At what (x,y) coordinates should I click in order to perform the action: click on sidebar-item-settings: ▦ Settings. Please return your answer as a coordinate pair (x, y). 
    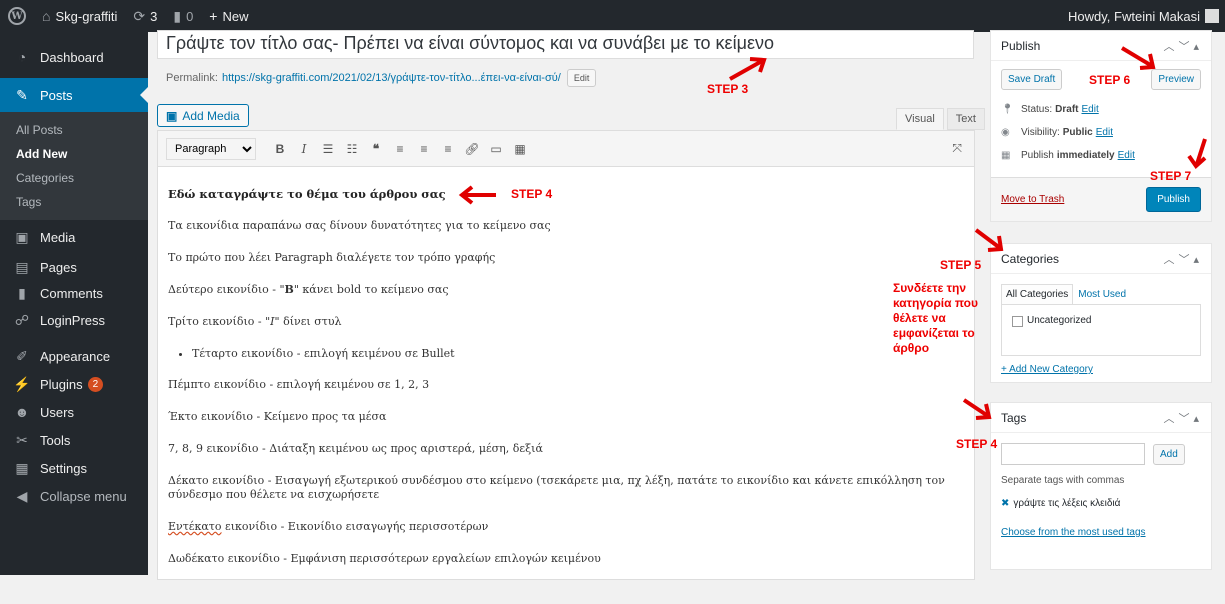
    Looking at the image, I should click on (74, 468).